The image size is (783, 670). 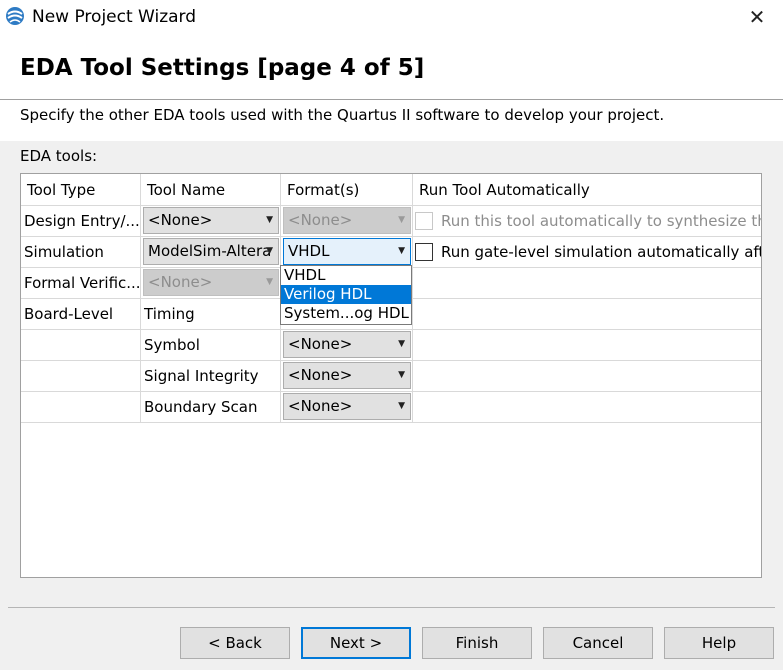 I want to click on format-dropdown-list: VHDL Verilog HDL System...og HDL, so click(x=346, y=295).